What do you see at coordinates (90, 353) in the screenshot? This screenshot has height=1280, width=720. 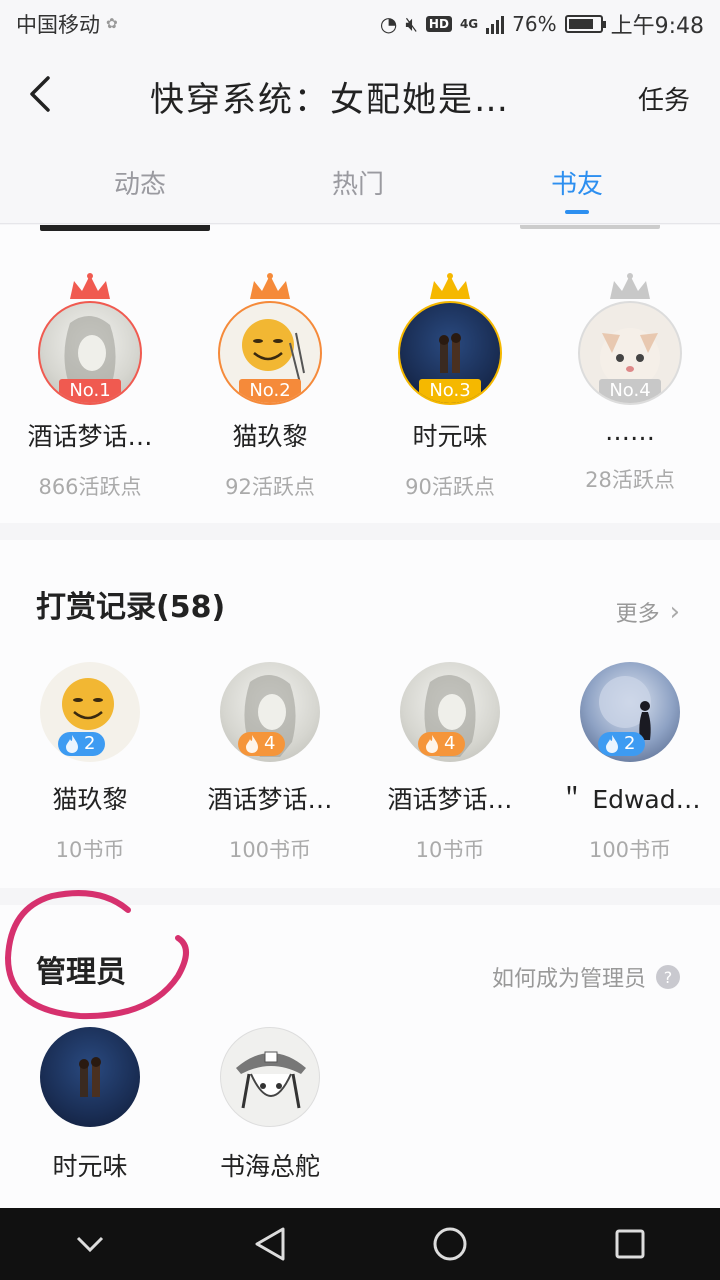 I see `avatar: No.1` at bounding box center [90, 353].